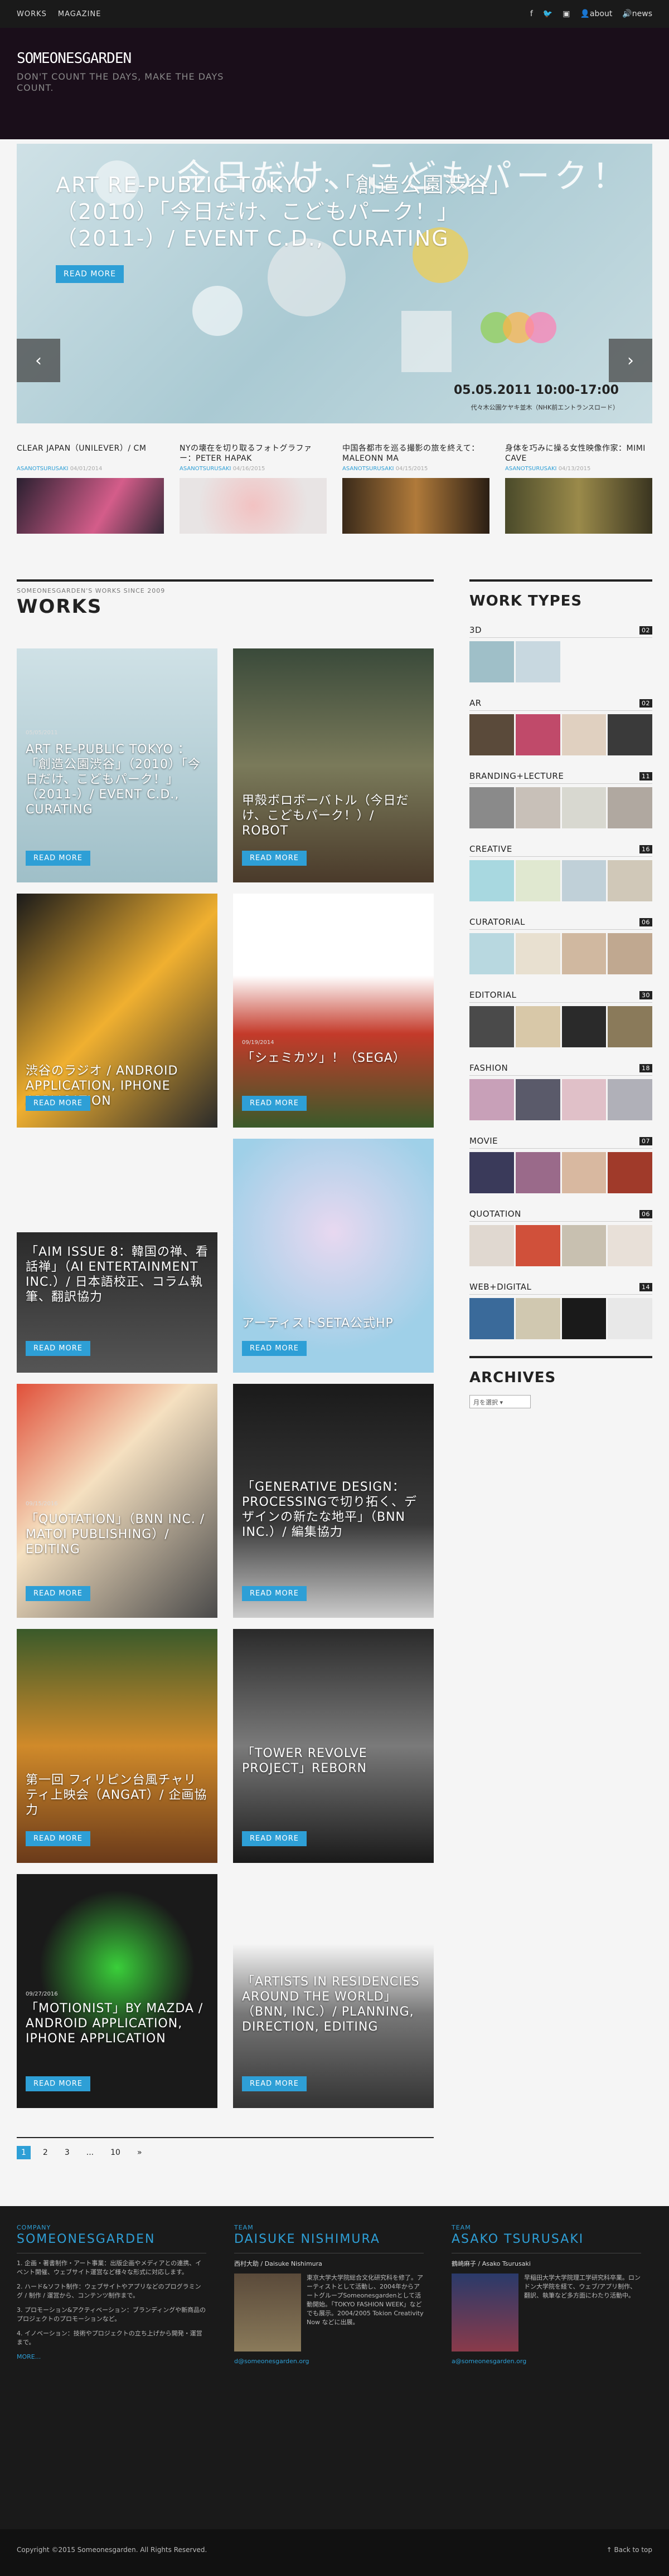 The width and height of the screenshot is (669, 2576). Describe the element at coordinates (329, 2361) in the screenshot. I see `member-email: d@someonesgarden.org` at that location.